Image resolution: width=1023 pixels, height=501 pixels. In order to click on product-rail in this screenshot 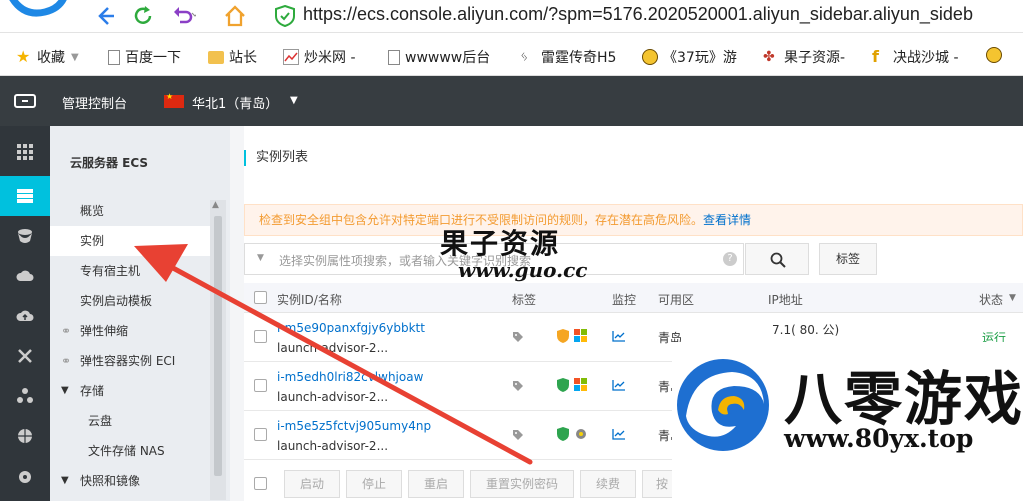, I will do `click(25, 313)`.